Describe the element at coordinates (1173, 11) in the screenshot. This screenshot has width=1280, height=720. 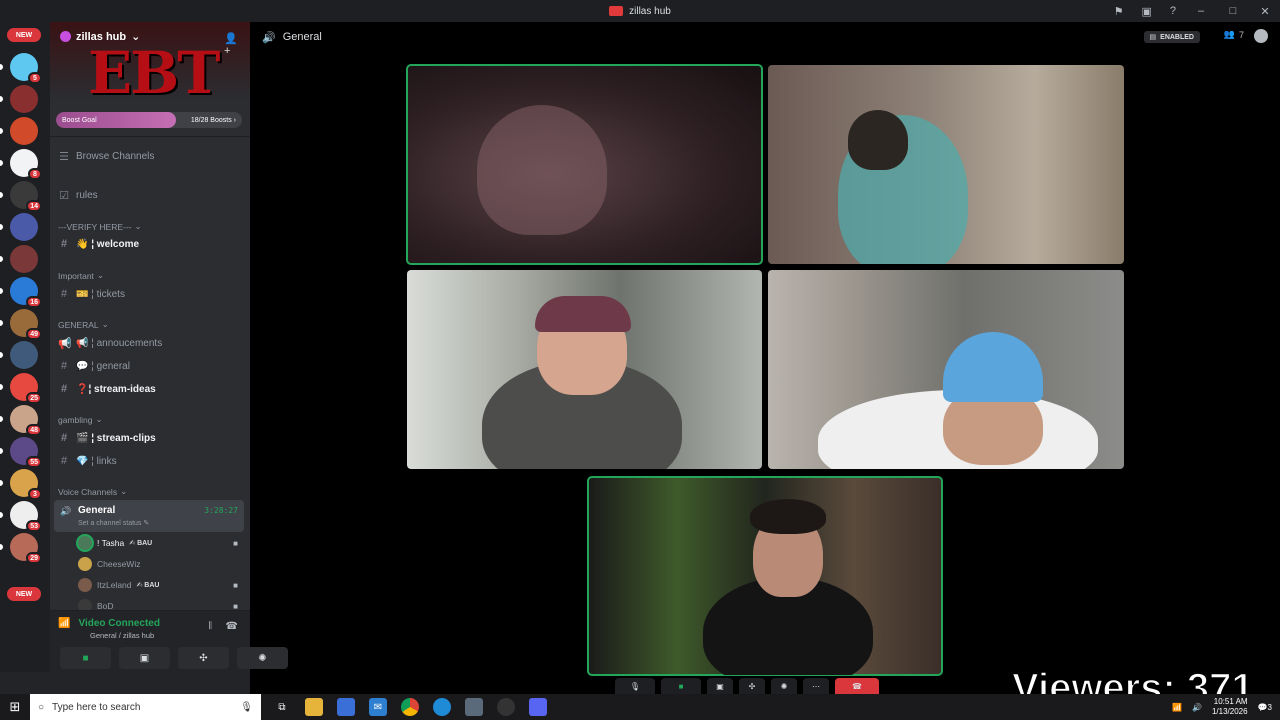
I see `help-icon: ?` at that location.